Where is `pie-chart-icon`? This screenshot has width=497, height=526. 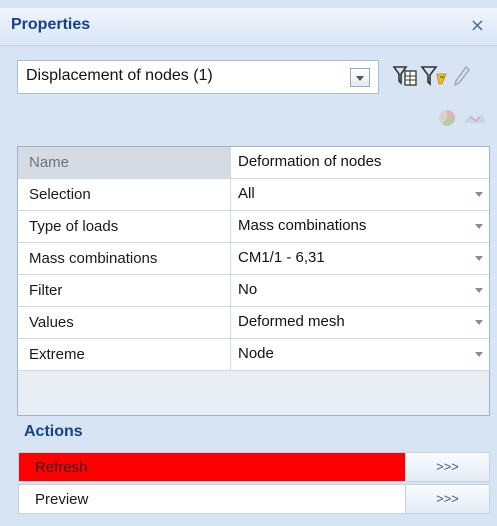 pie-chart-icon is located at coordinates (447, 118).